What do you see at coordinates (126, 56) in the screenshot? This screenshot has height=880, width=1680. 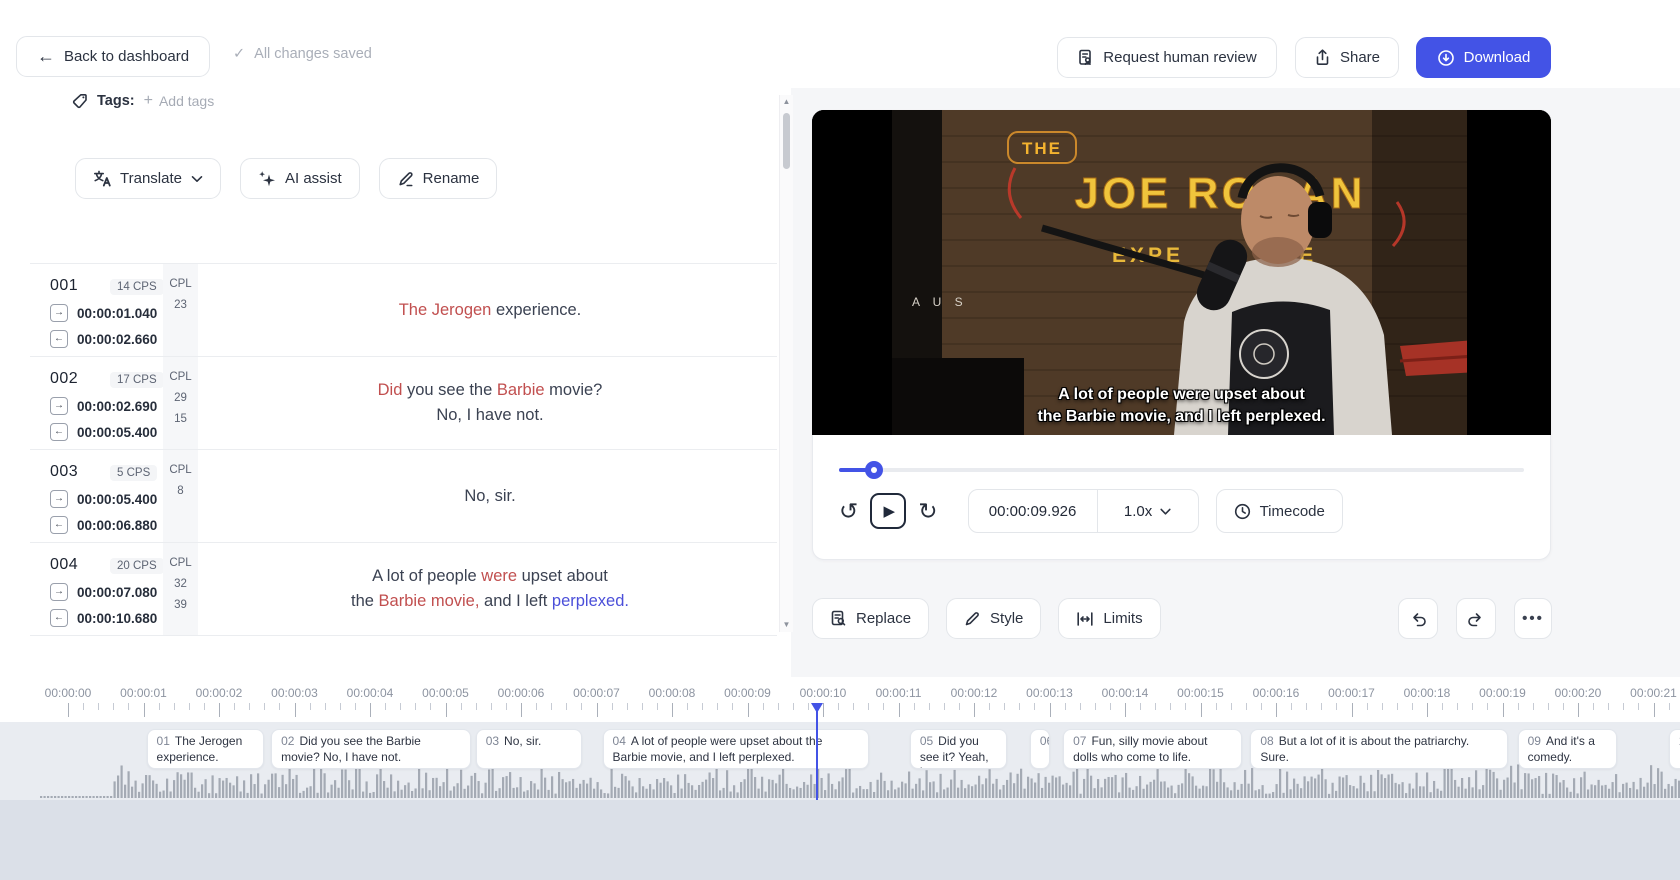 I see `back-label: Back to dashboard` at bounding box center [126, 56].